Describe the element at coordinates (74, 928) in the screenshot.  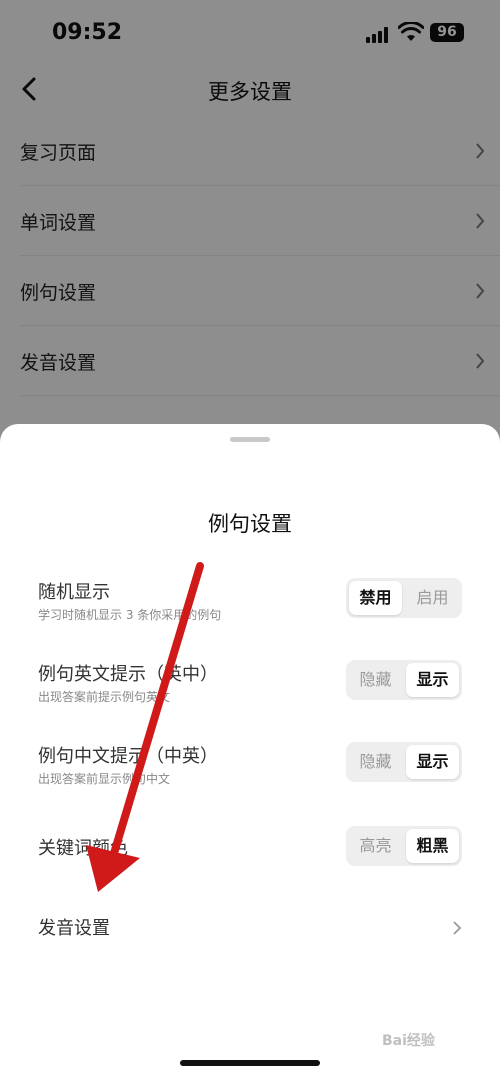
I see `row-label: 发音设置` at that location.